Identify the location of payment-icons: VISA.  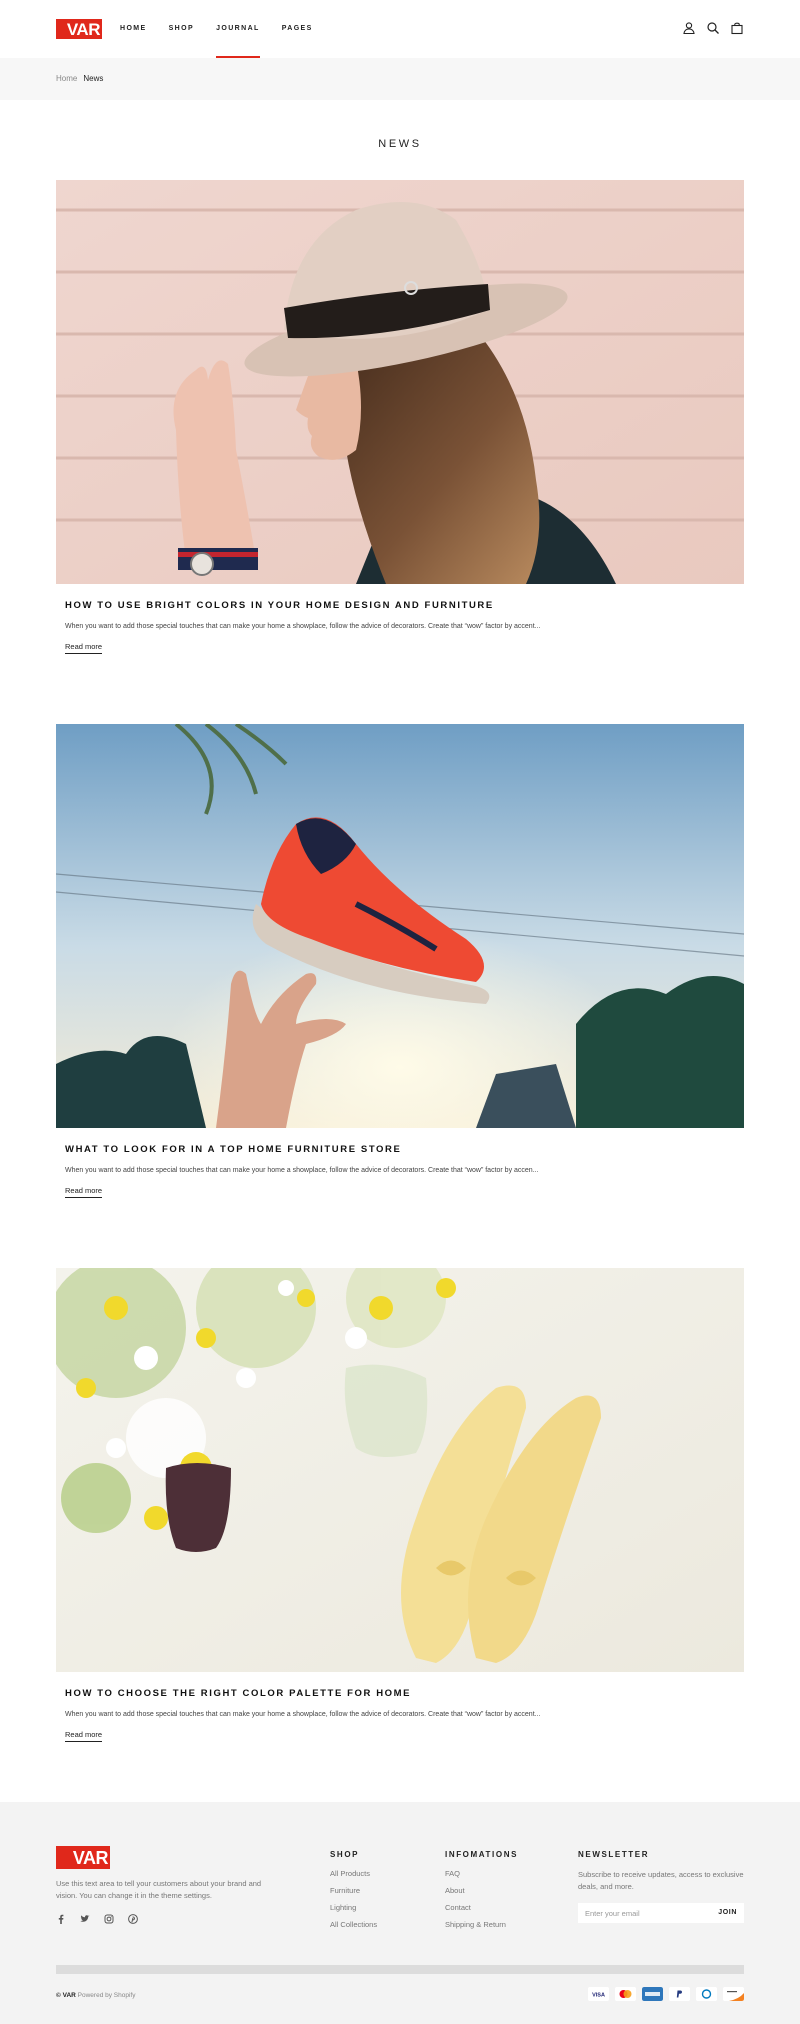
(666, 1994).